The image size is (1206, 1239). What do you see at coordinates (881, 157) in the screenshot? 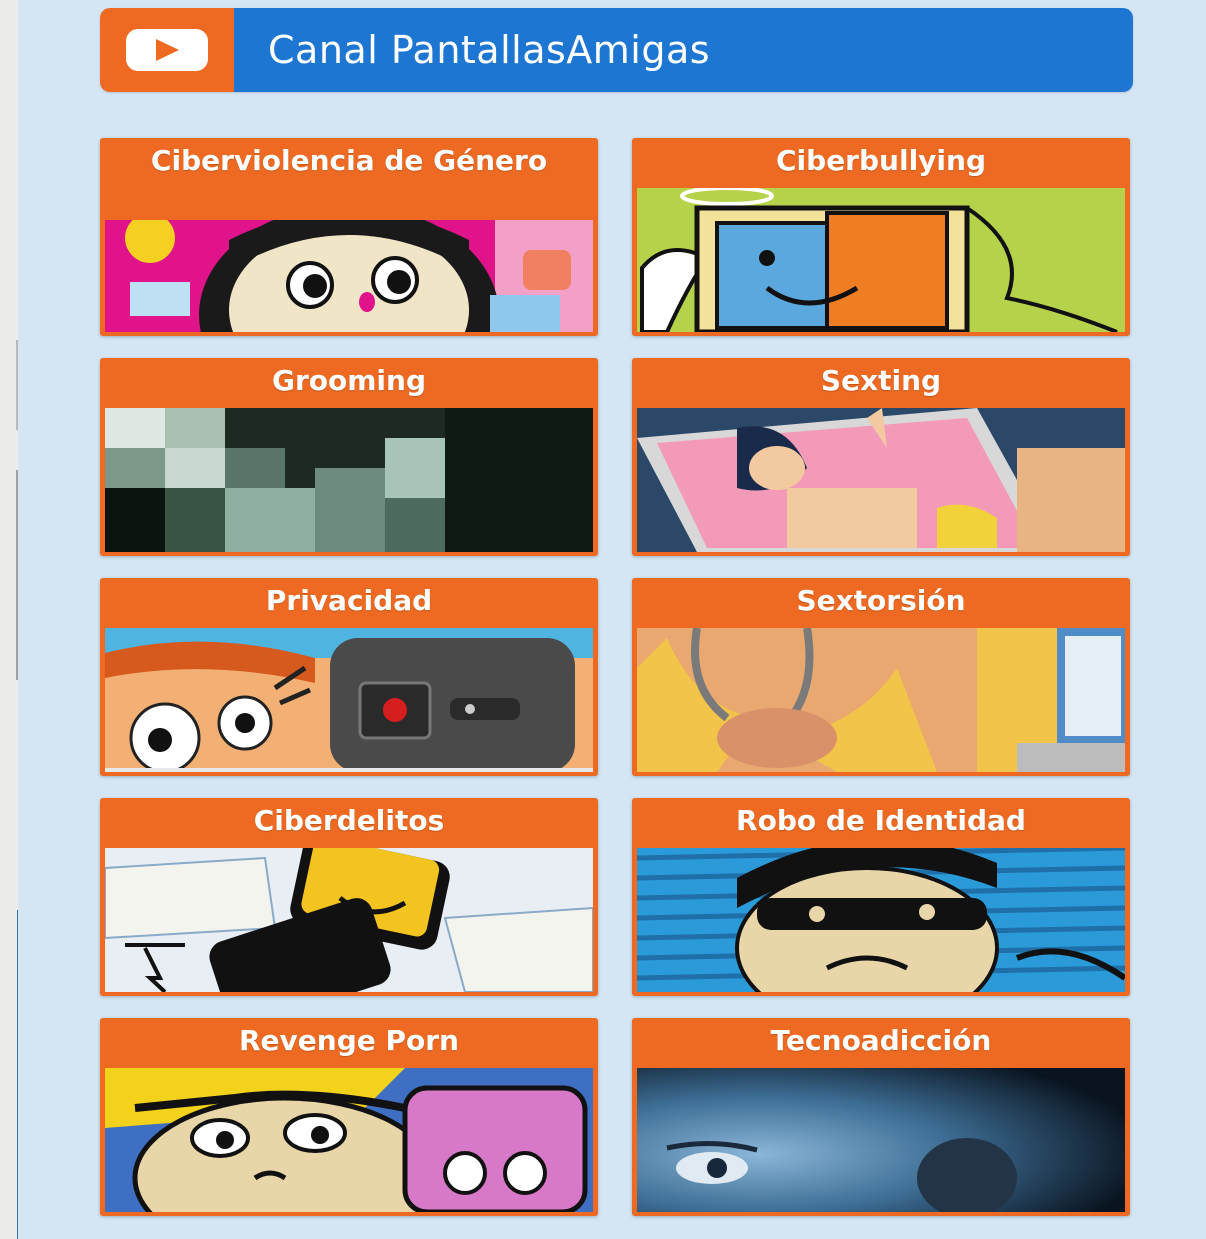
I see `card-title: Ciberbullying` at bounding box center [881, 157].